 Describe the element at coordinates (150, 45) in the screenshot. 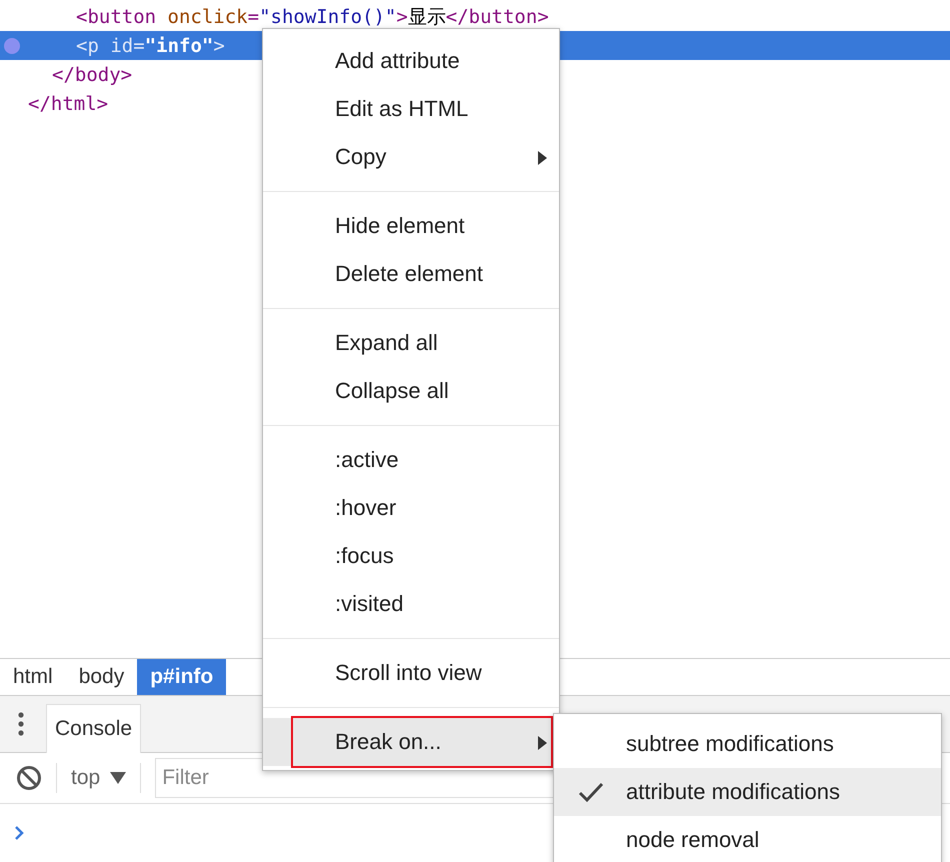

I see `html-tag-line: <p id="info">` at that location.